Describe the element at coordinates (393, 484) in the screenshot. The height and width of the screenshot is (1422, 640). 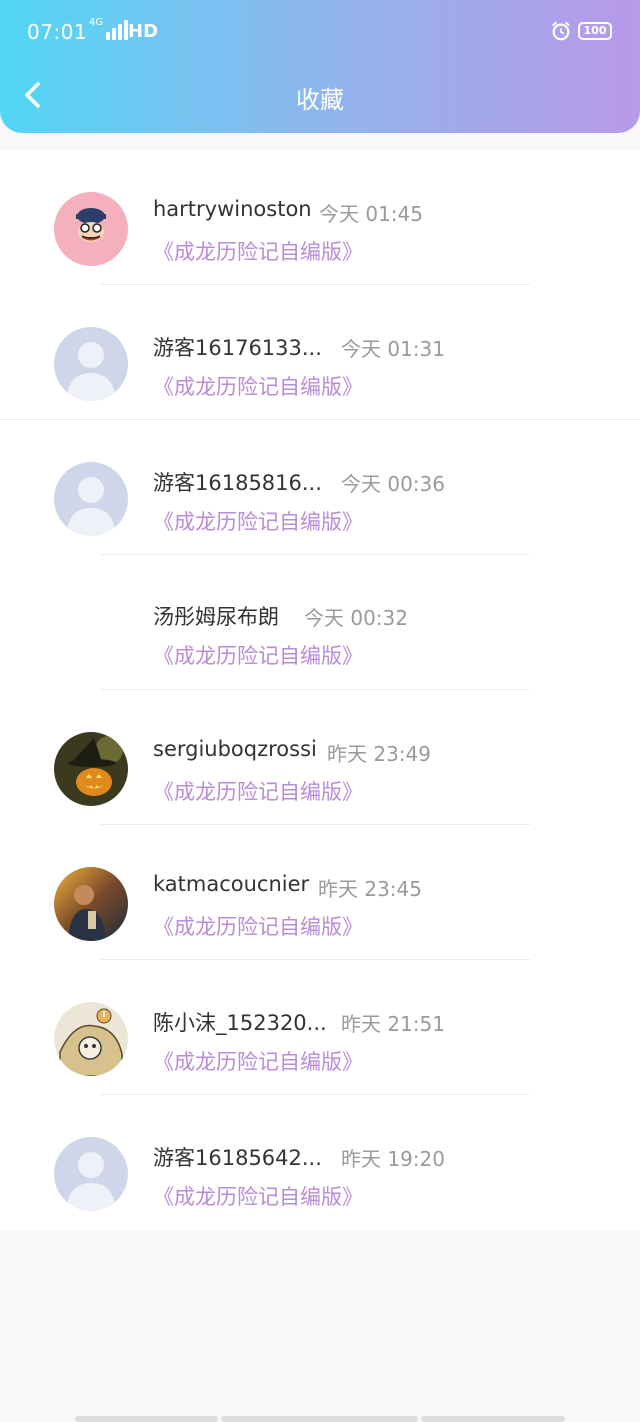
I see `favorite-time: 今天 00:36` at that location.